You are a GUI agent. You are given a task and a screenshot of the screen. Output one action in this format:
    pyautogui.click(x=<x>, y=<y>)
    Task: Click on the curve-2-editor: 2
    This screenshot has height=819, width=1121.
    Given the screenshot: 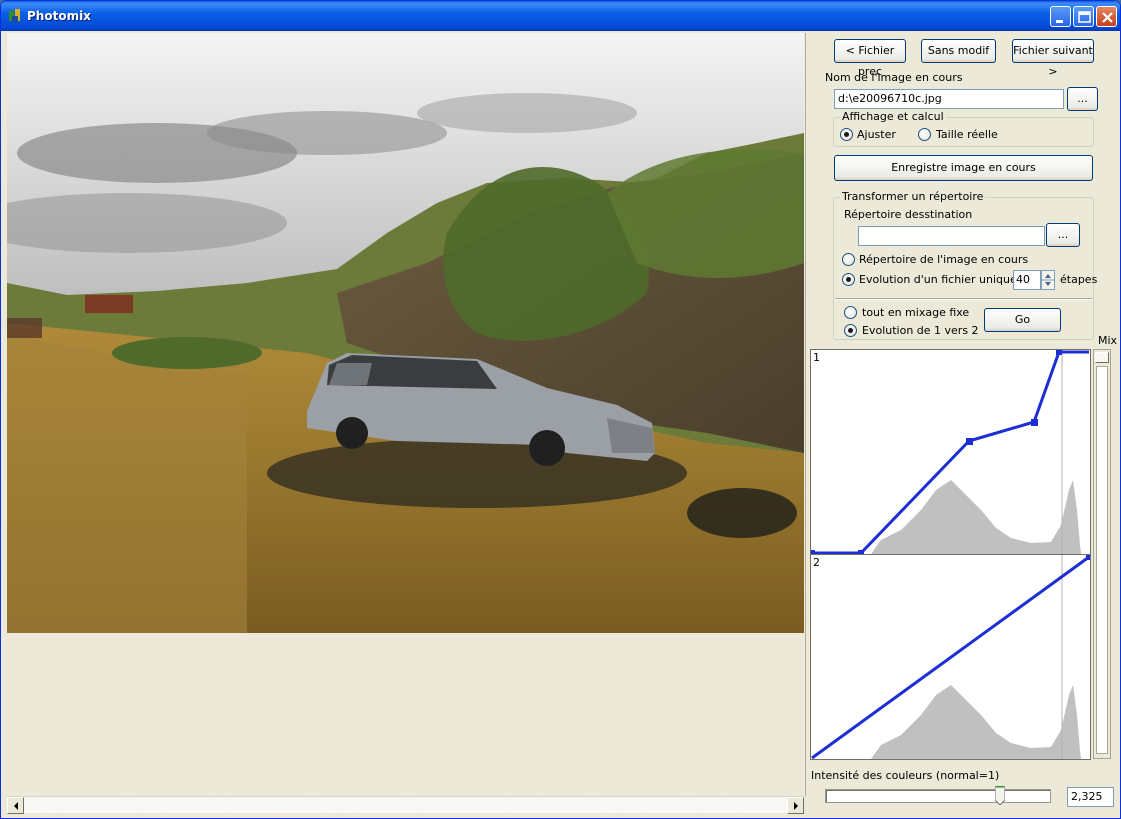 What is the action you would take?
    pyautogui.click(x=950, y=657)
    